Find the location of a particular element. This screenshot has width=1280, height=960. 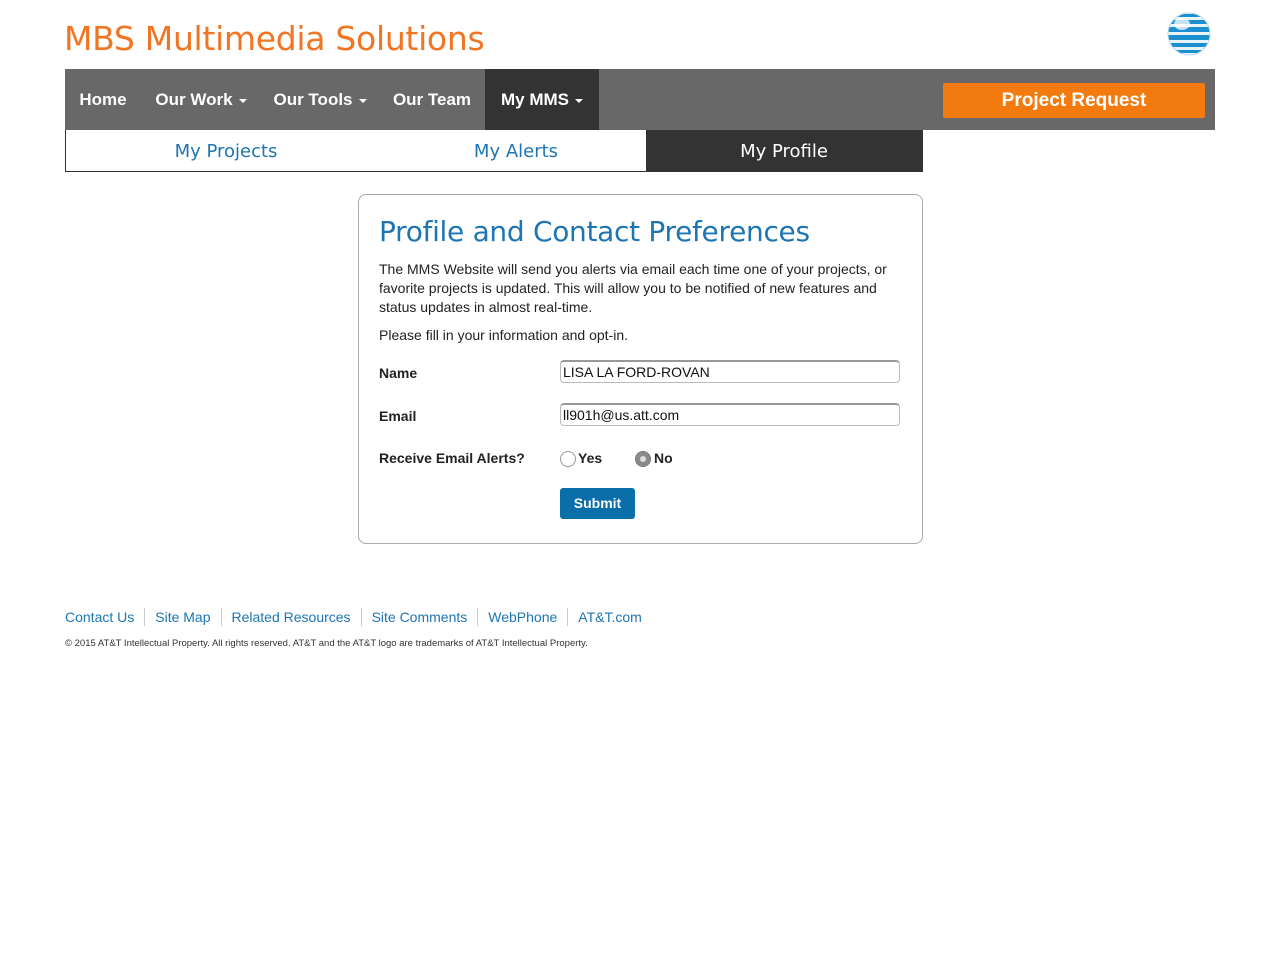

nav-our-work-label: Our Work is located at coordinates (194, 99).